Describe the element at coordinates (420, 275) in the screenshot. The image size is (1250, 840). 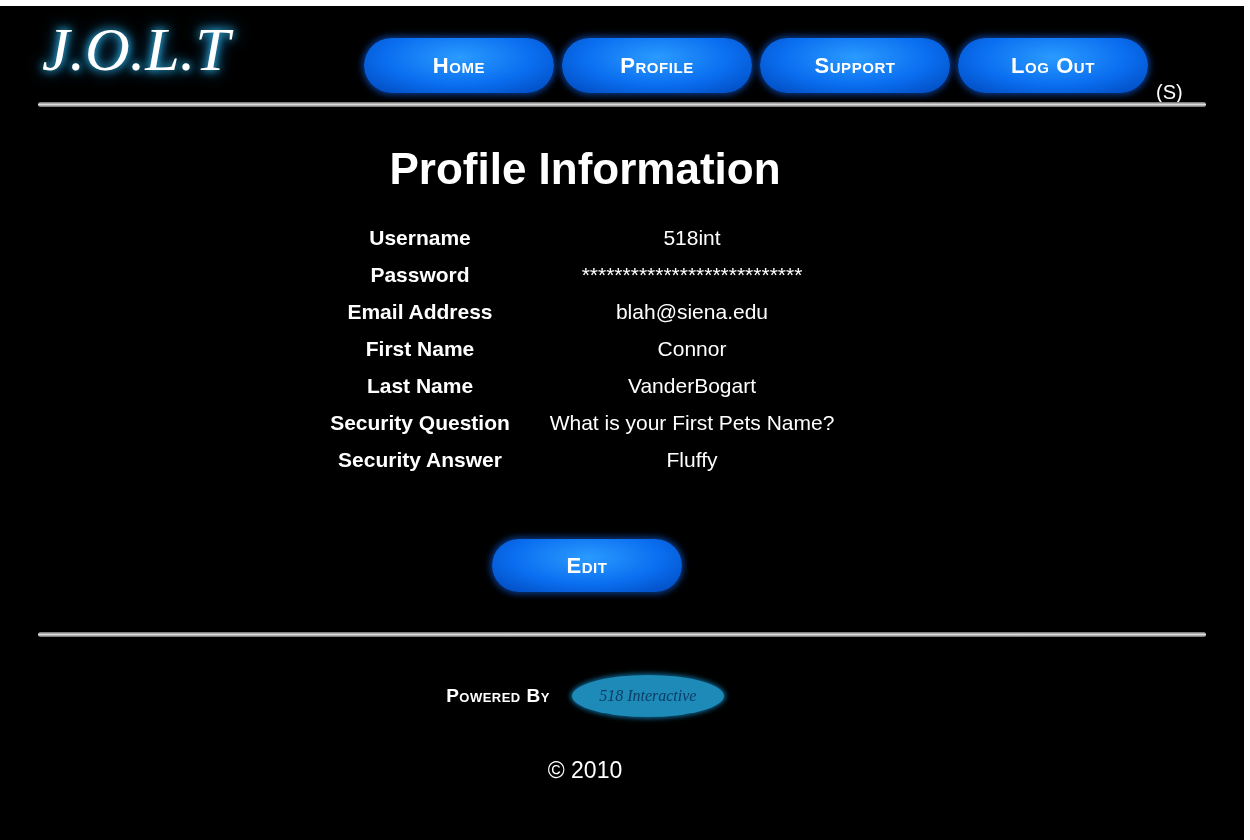
I see `field-label: Password` at that location.